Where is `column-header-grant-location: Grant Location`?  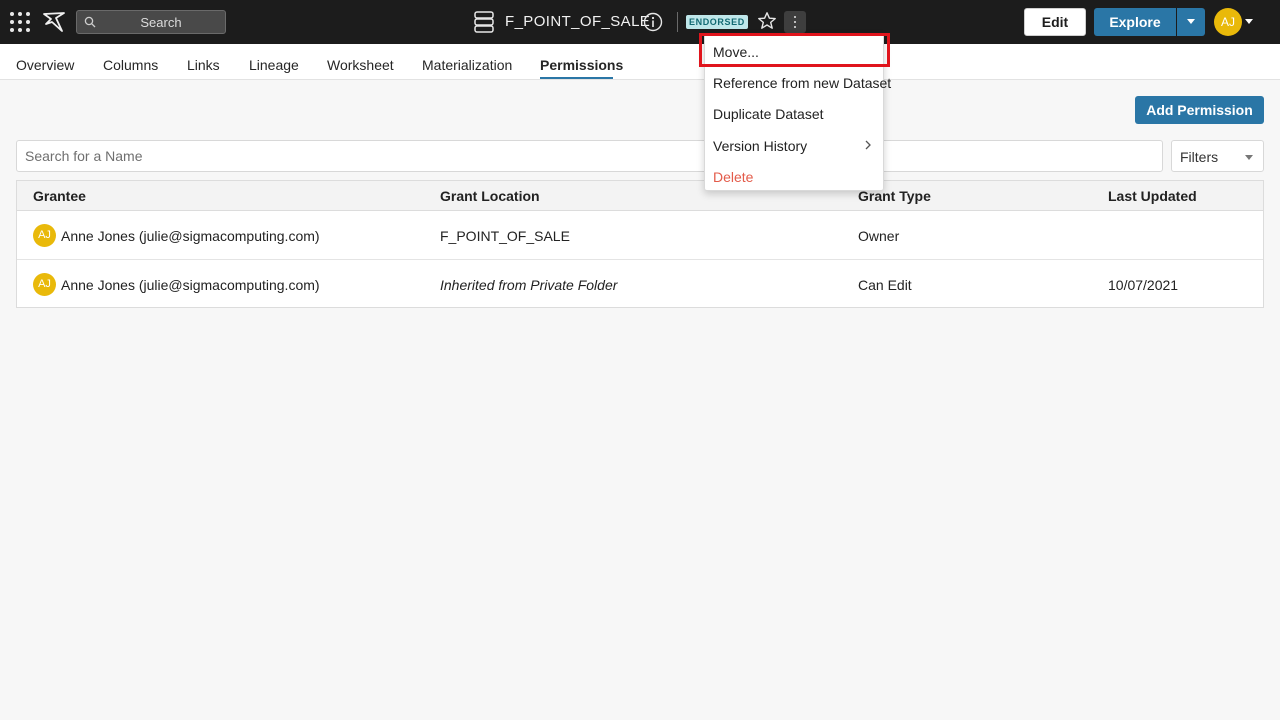 column-header-grant-location: Grant Location is located at coordinates (490, 196).